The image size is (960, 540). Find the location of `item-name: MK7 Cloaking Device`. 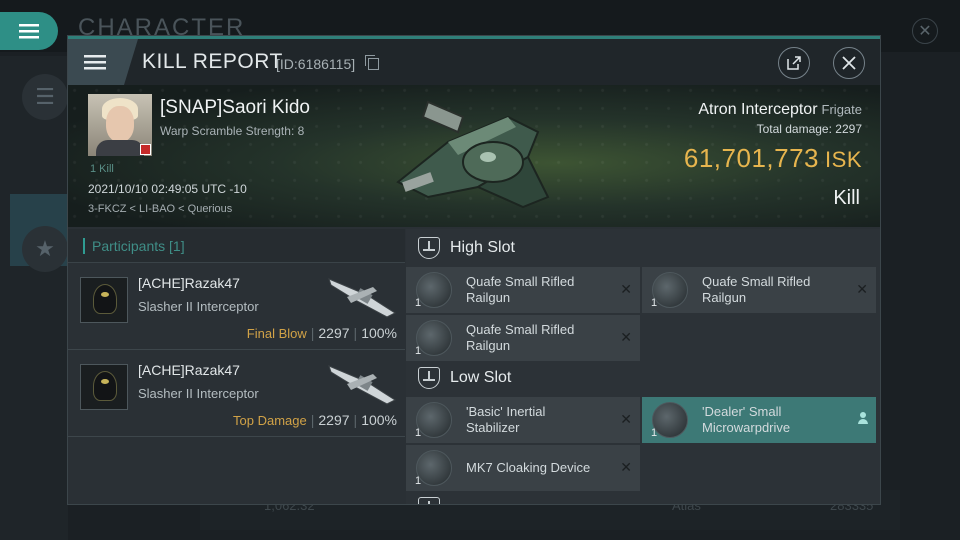

item-name: MK7 Cloaking Device is located at coordinates (528, 467).